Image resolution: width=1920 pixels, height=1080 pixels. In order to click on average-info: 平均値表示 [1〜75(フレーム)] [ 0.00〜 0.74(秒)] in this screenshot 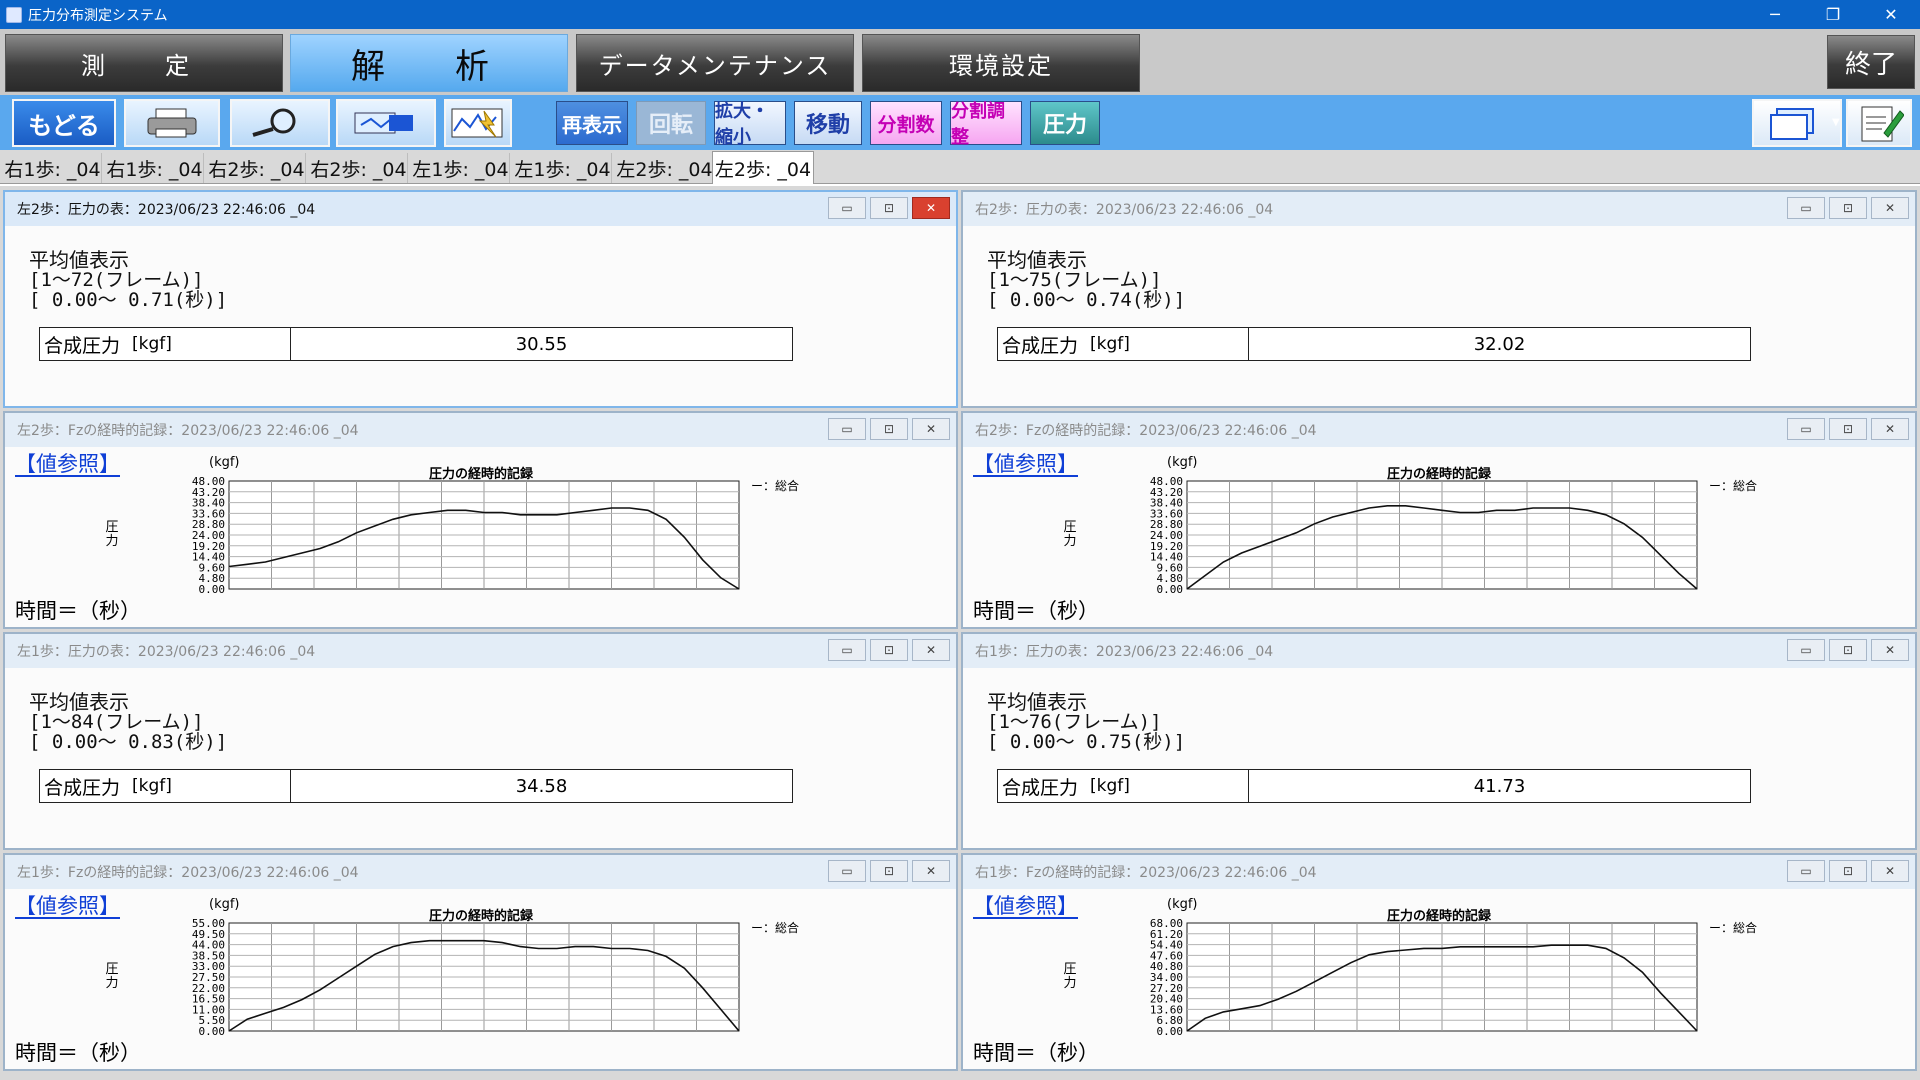, I will do `click(1086, 280)`.